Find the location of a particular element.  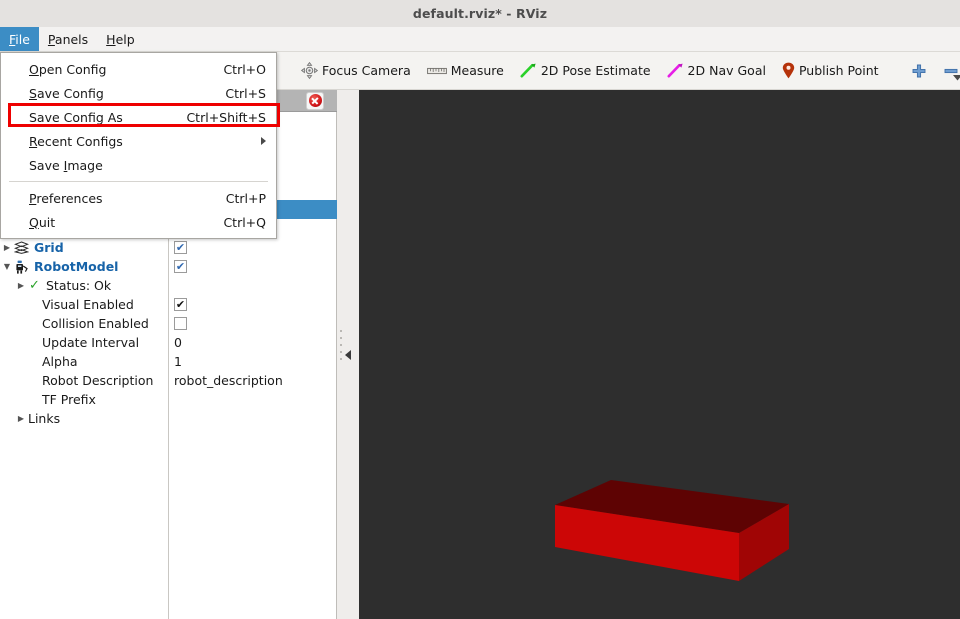

tree-row-robot-description-name: Robot Description is located at coordinates (98, 380).